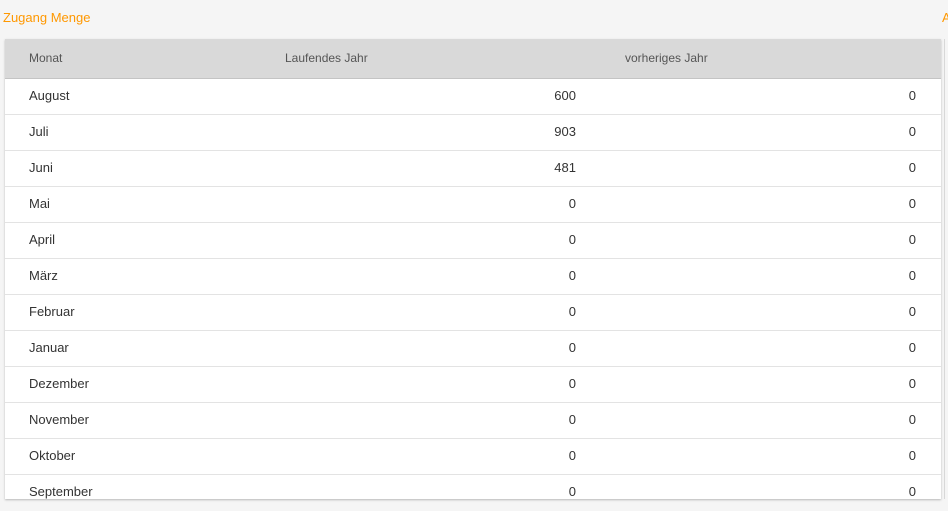 This screenshot has height=511, width=948. What do you see at coordinates (52, 455) in the screenshot?
I see `month-cell: Oktober` at bounding box center [52, 455].